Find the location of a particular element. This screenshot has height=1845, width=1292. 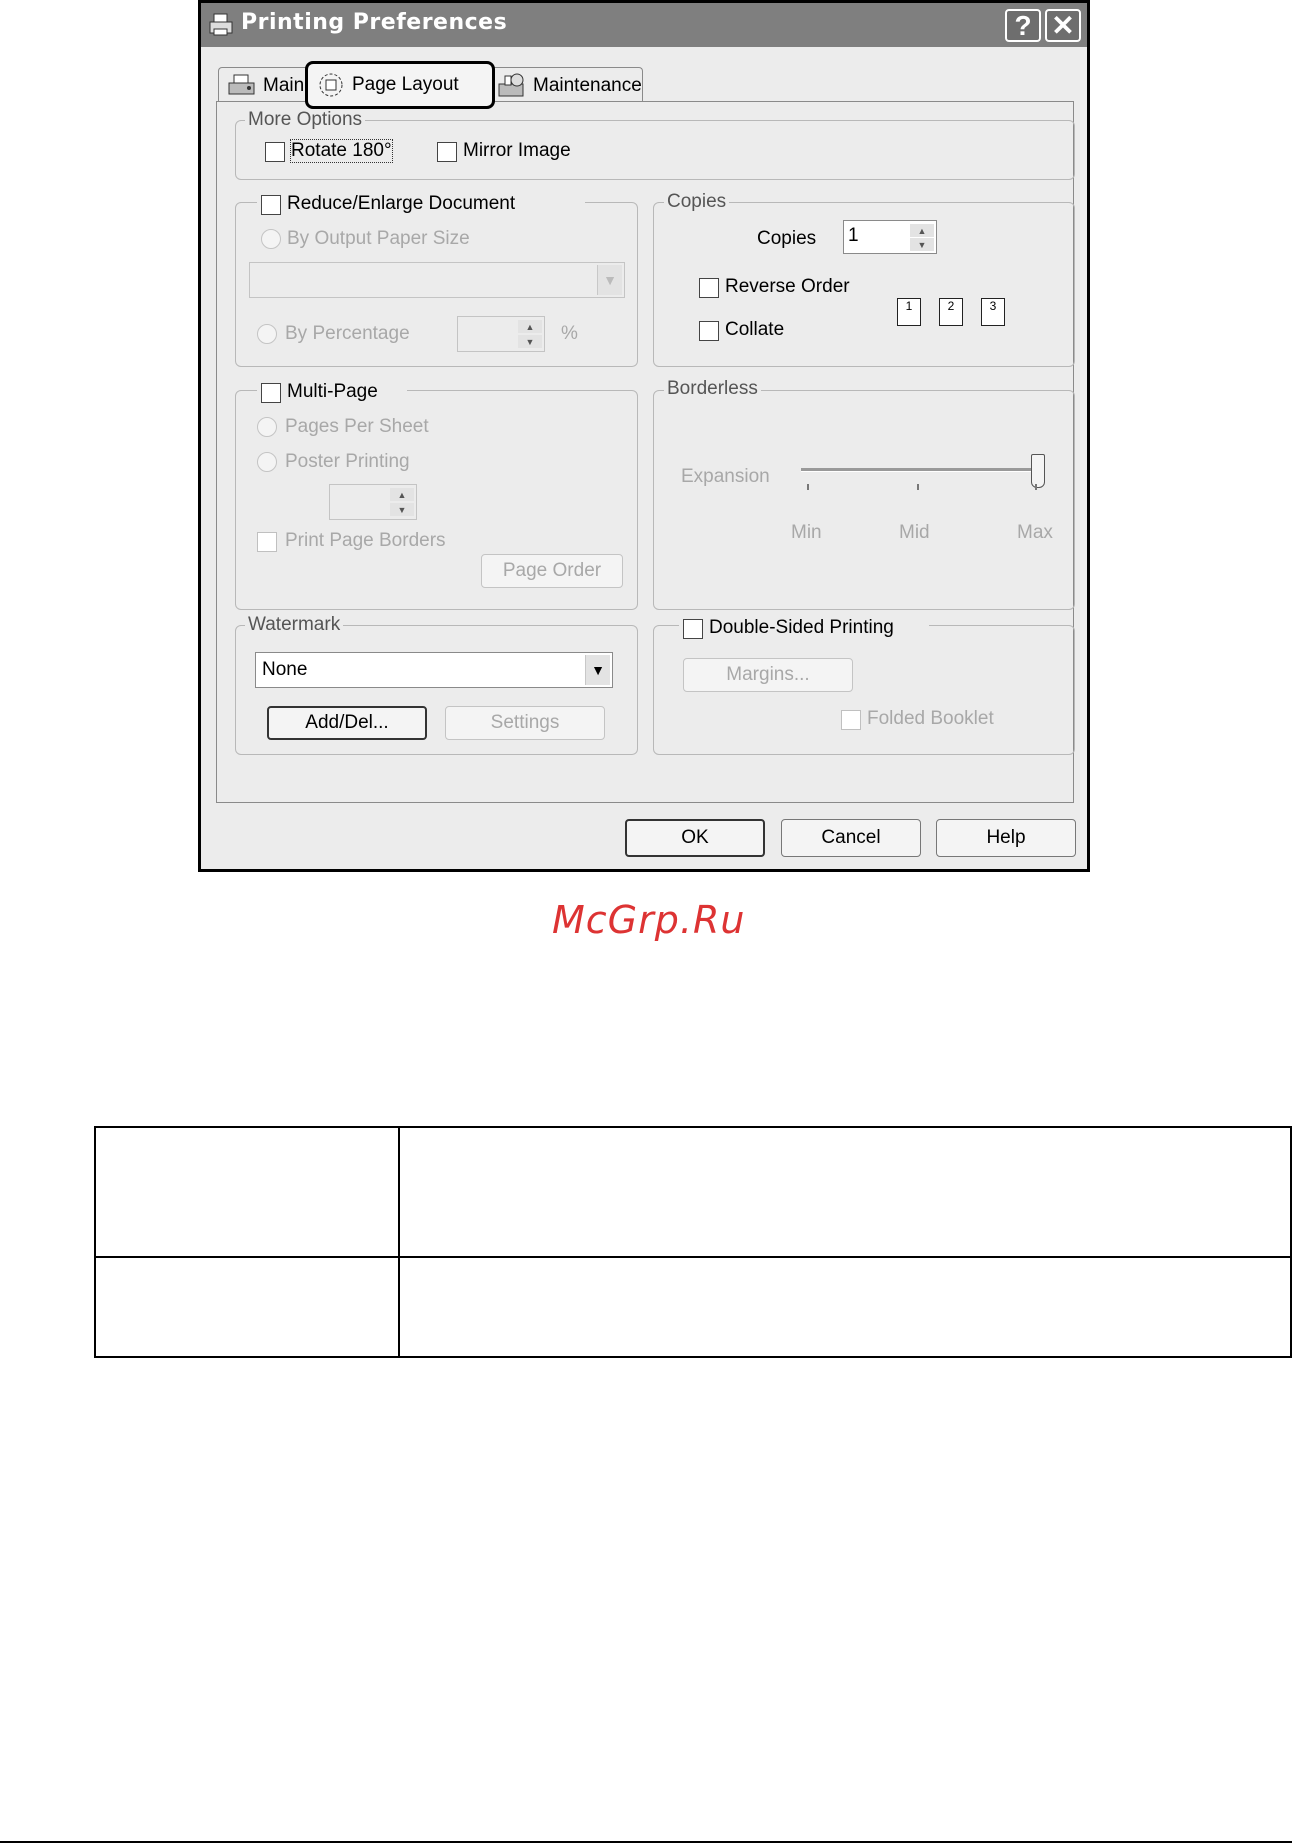

folded-booklet-checkbox is located at coordinates (851, 720).